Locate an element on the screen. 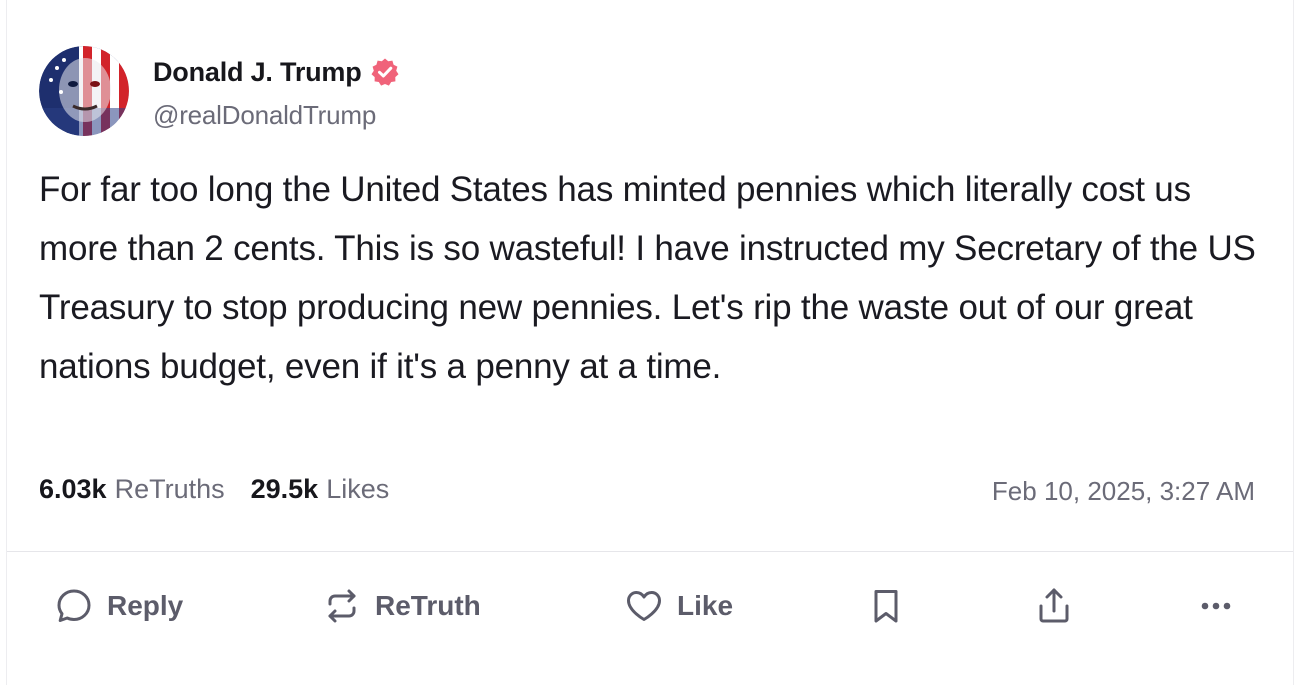  retruths-stat: 6.03k ReTruths is located at coordinates (132, 489).